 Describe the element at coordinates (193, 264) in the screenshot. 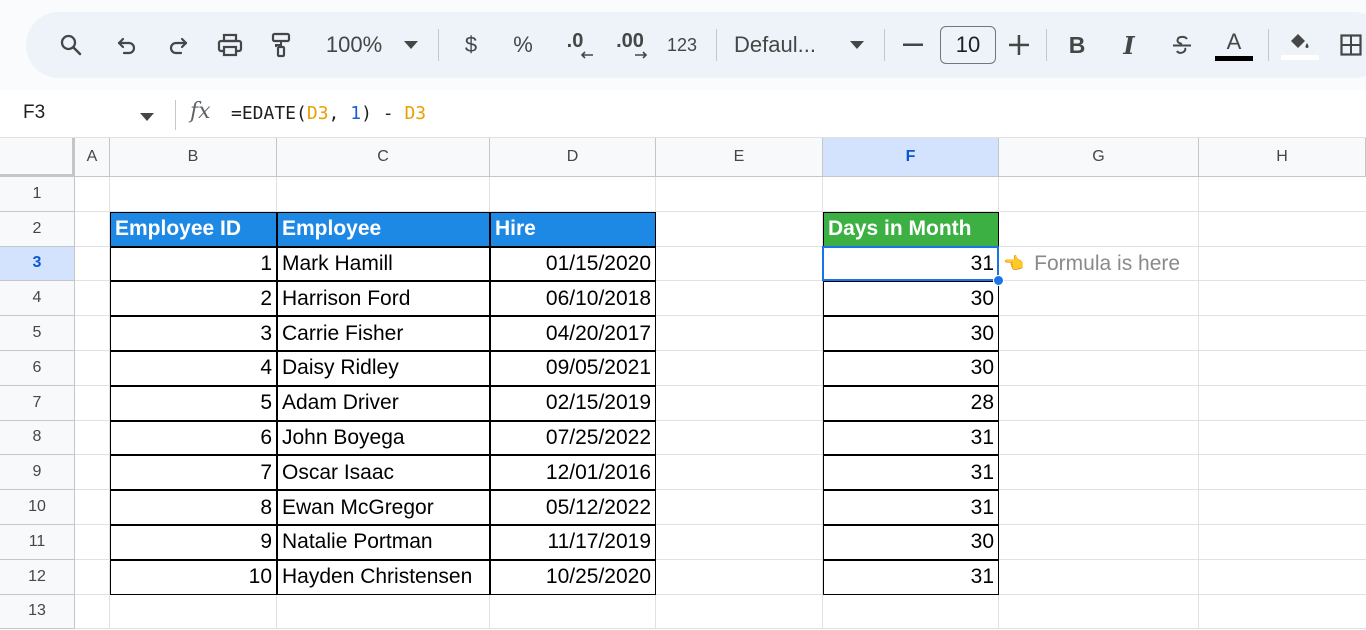

I see `employee-id-cell: 1` at that location.